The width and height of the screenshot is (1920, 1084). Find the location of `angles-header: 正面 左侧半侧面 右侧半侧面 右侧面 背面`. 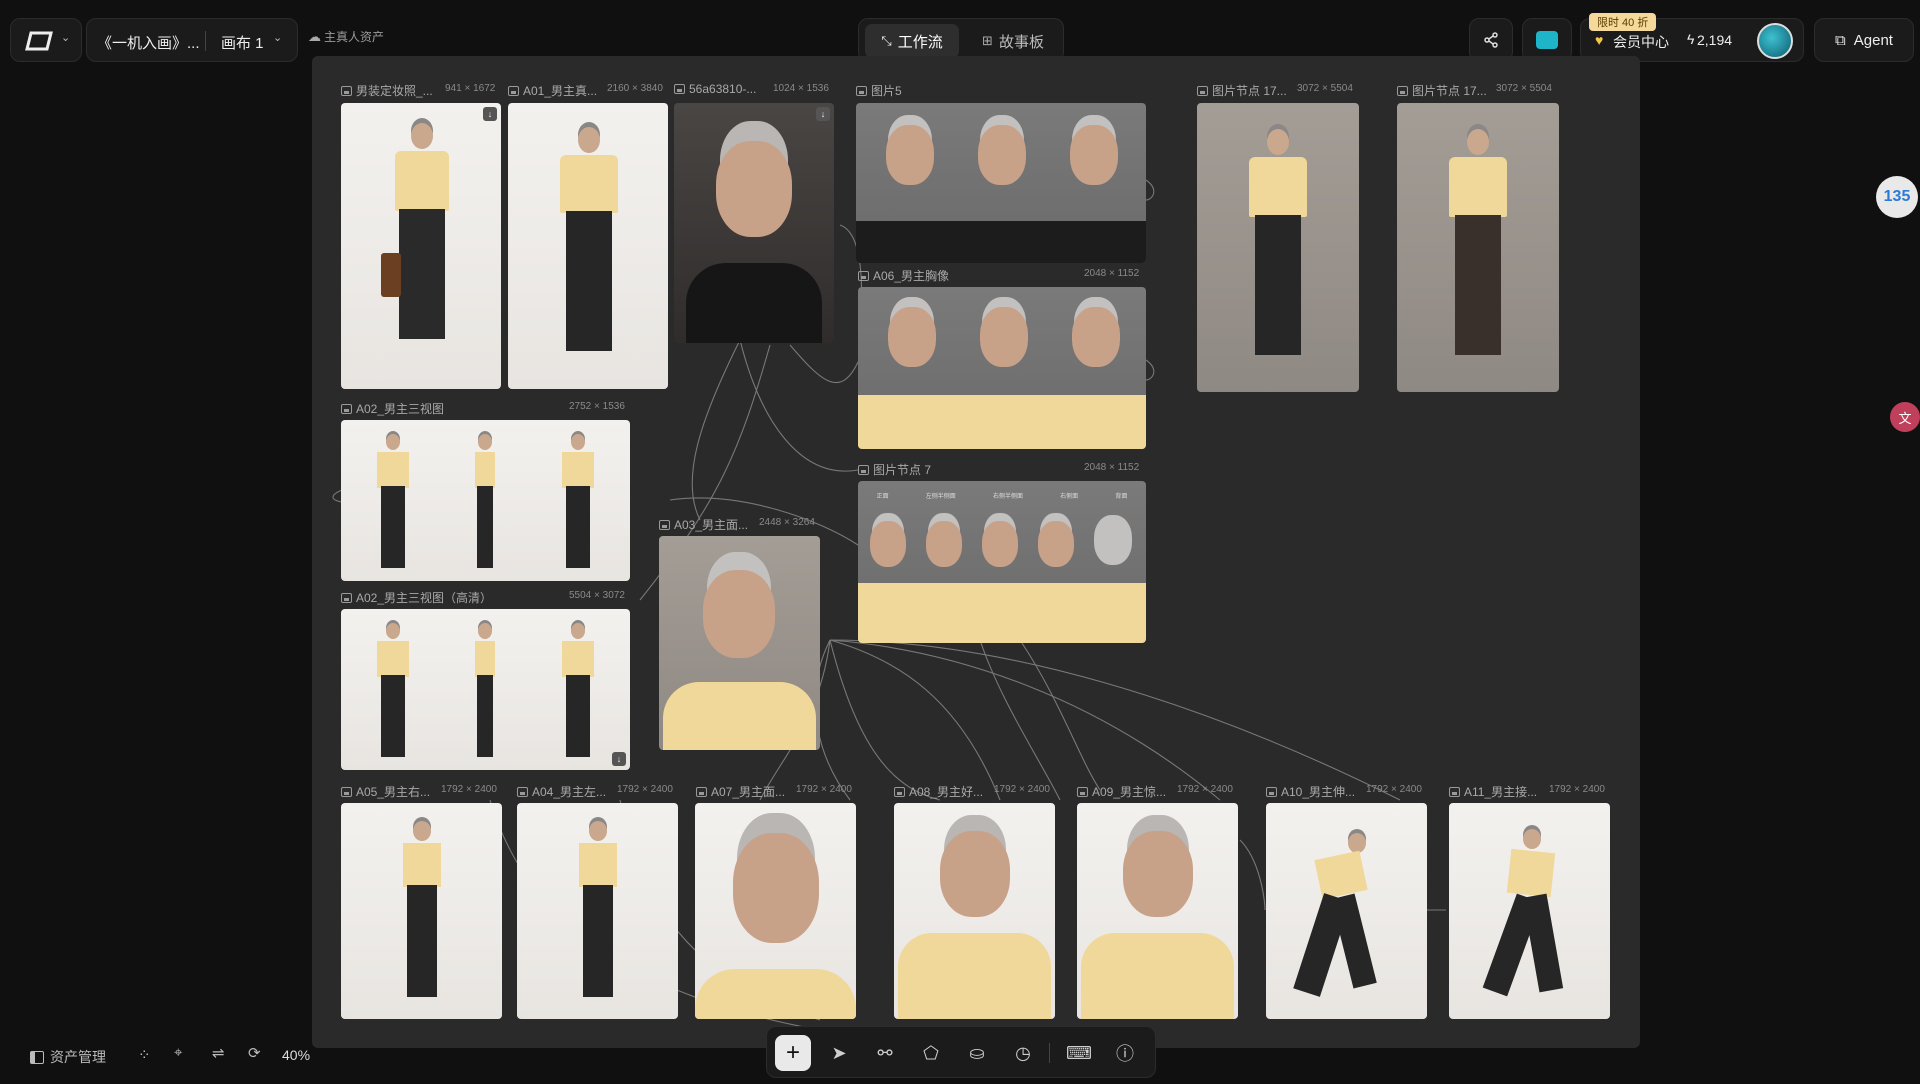

angles-header: 正面 左侧半侧面 右侧半侧面 右侧面 背面 is located at coordinates (1002, 495).